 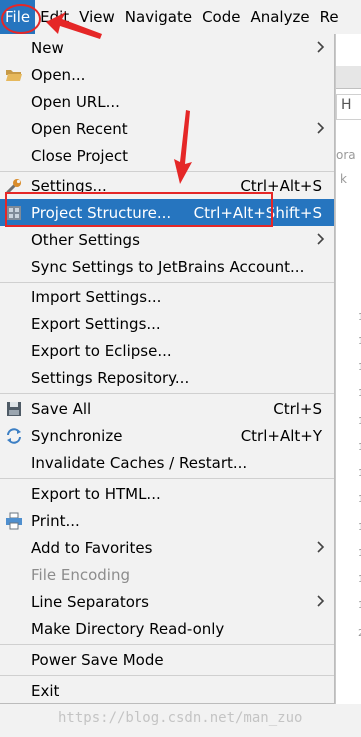 I want to click on menu-item-label: Other Settings, so click(x=85, y=239).